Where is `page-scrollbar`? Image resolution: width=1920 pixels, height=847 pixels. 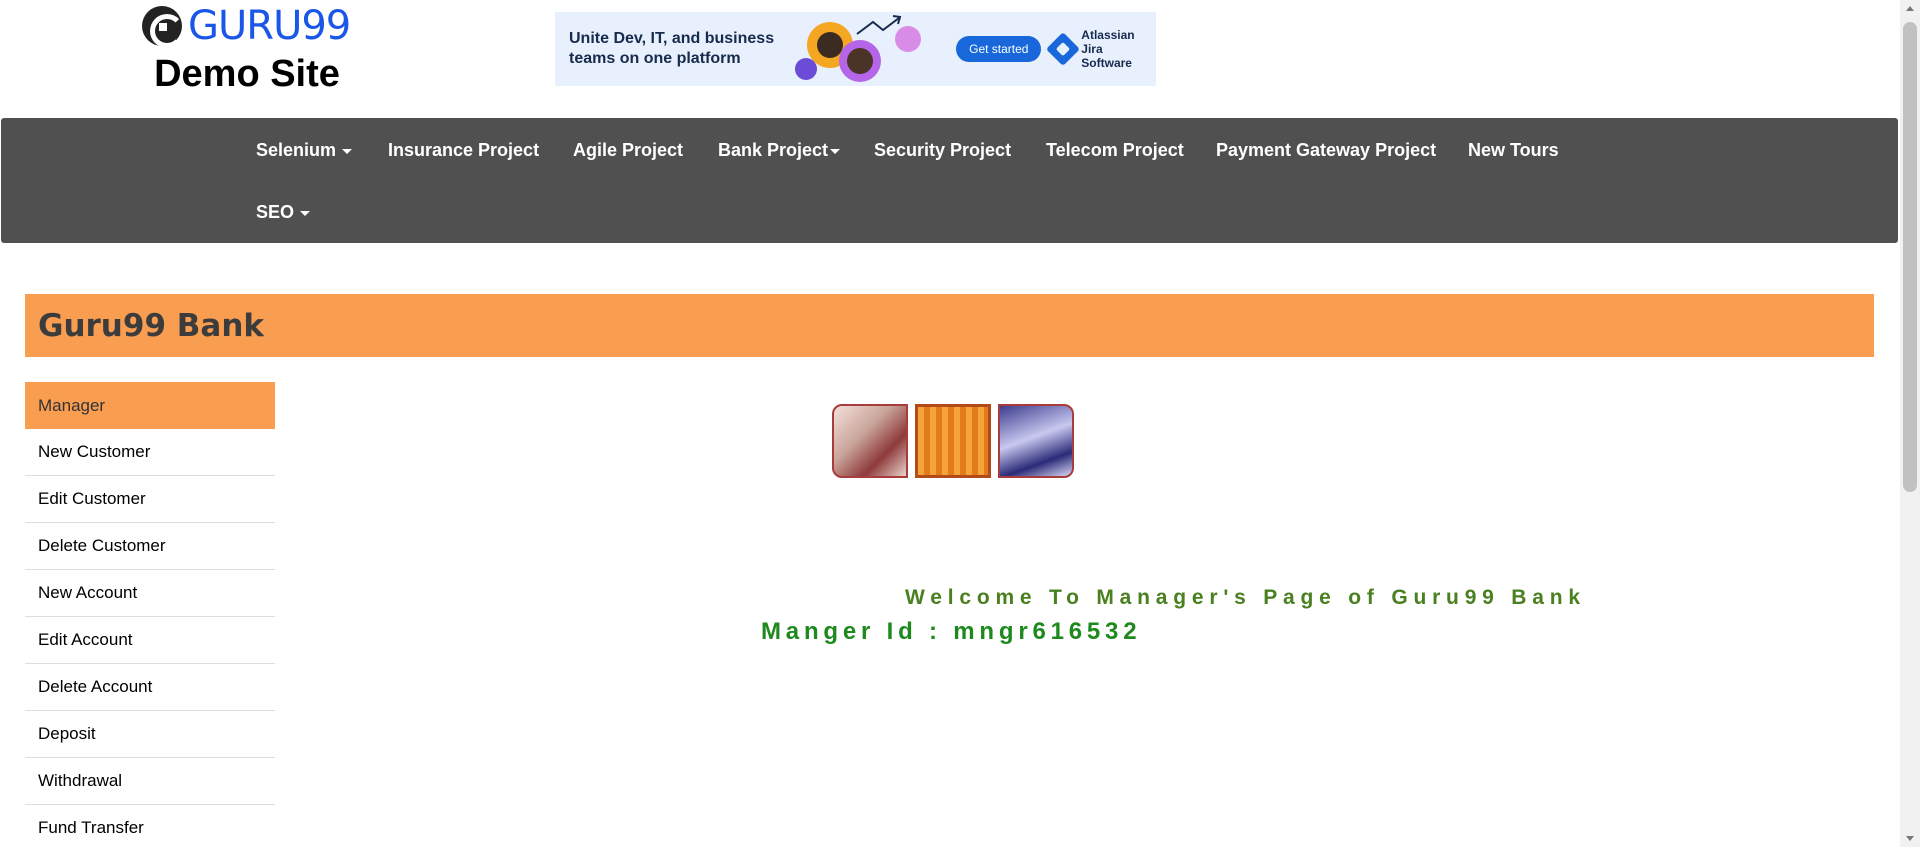
page-scrollbar is located at coordinates (1910, 423).